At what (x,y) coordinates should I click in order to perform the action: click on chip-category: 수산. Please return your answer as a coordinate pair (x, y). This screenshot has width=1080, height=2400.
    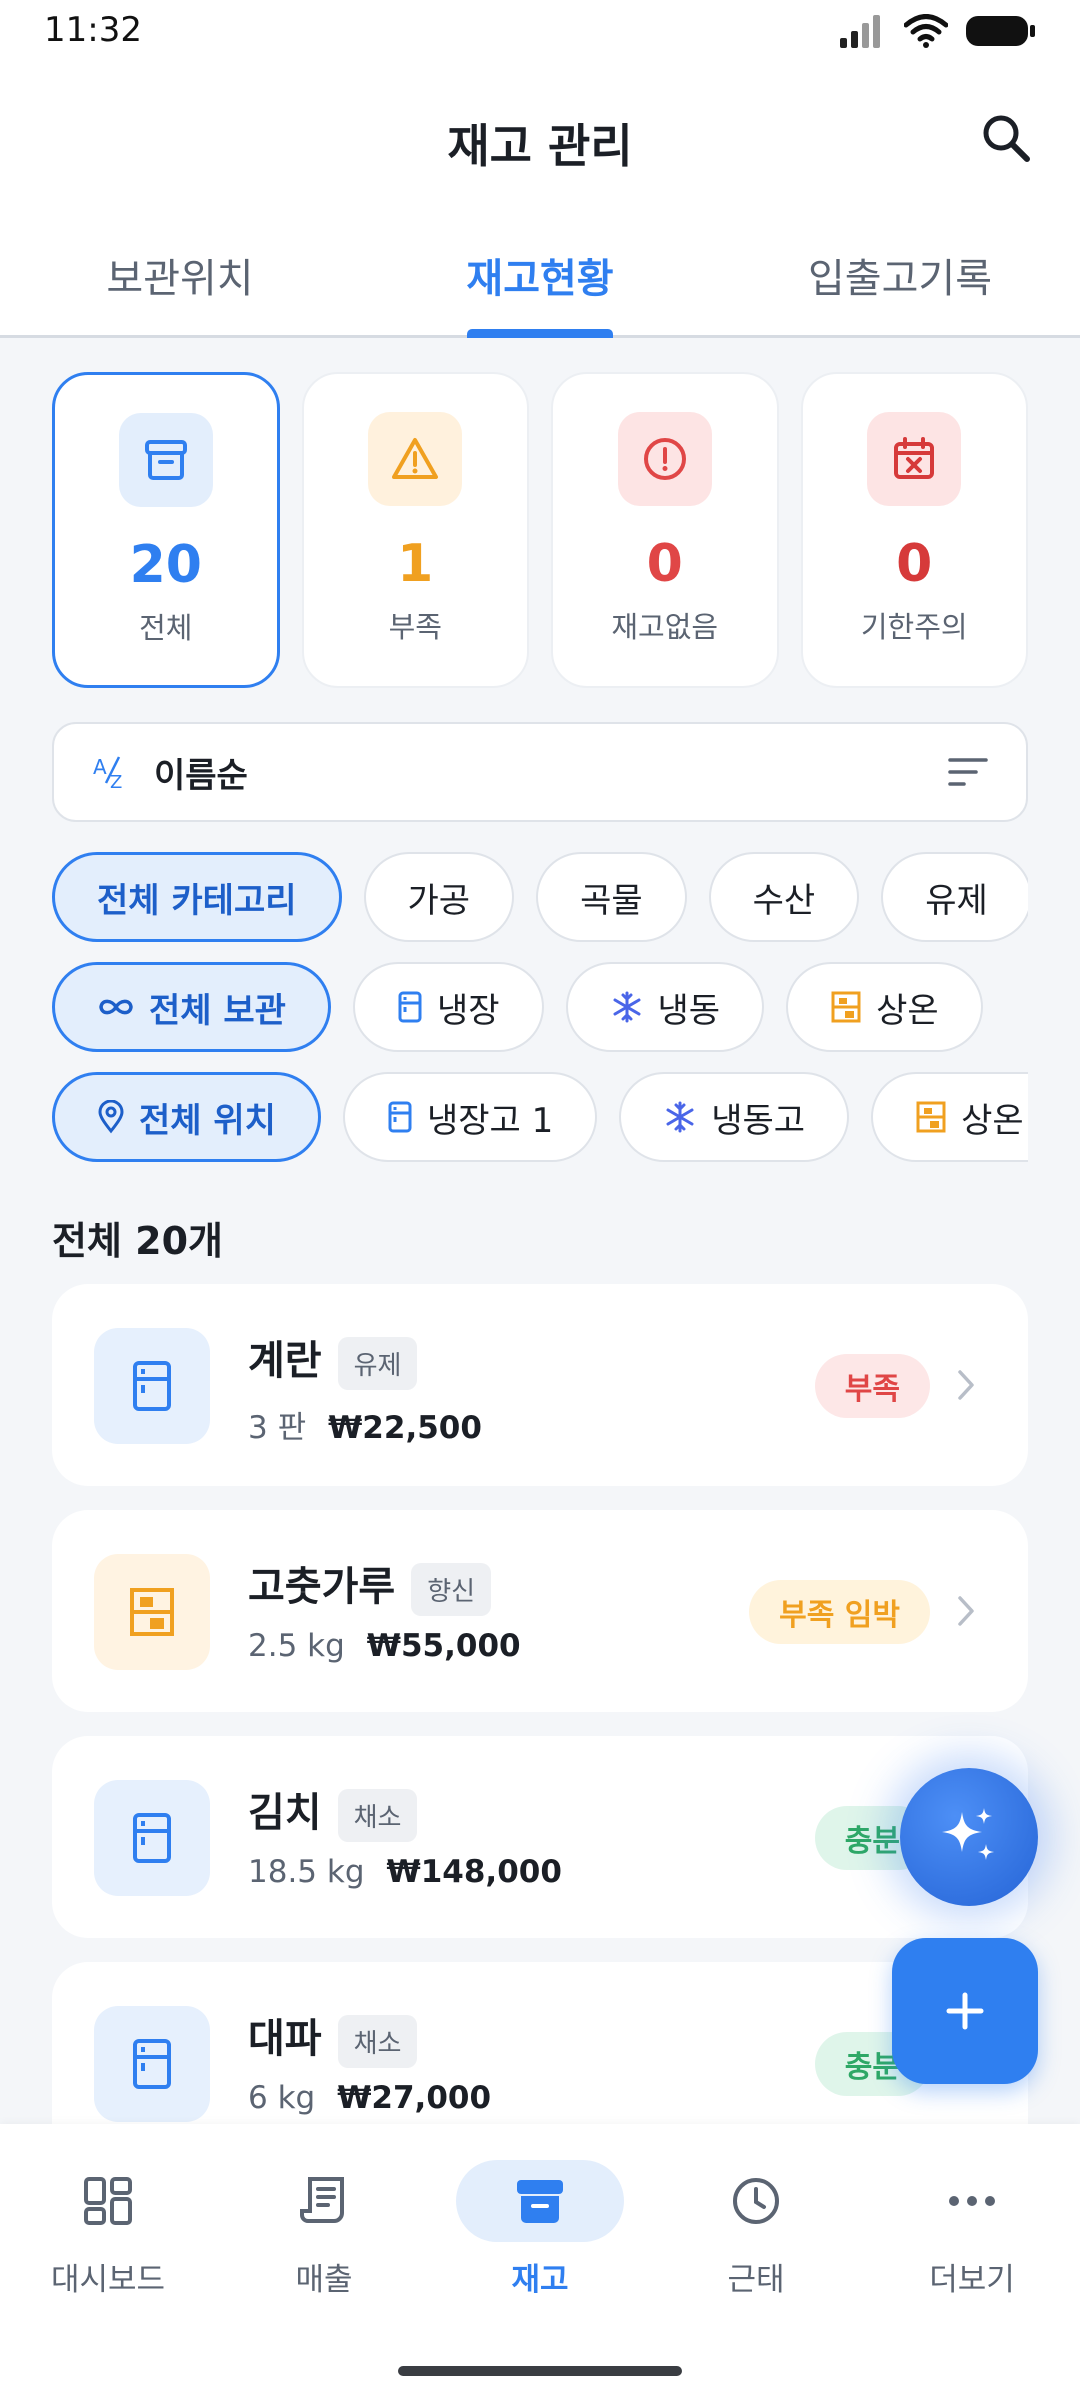
    Looking at the image, I should click on (784, 897).